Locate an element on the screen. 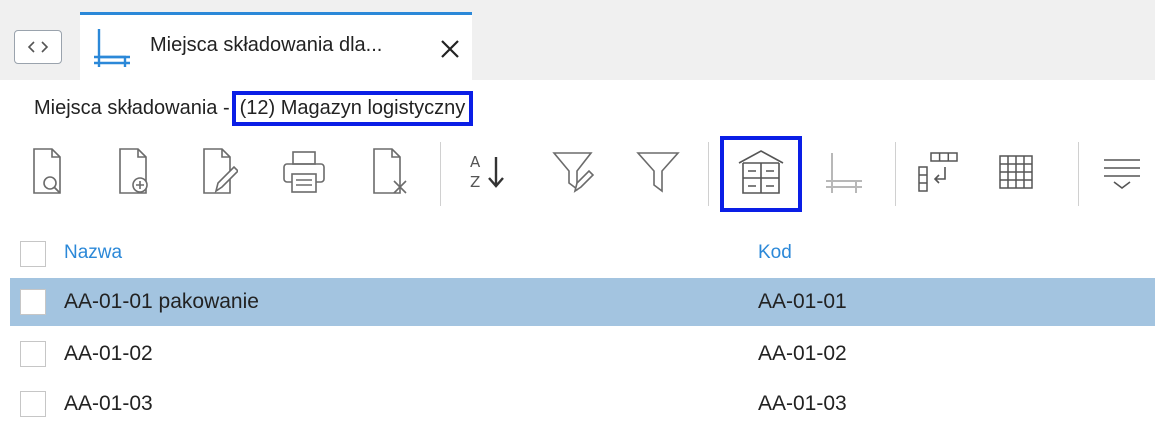 This screenshot has width=1155, height=422. row-code: AA-01-03 is located at coordinates (802, 403).